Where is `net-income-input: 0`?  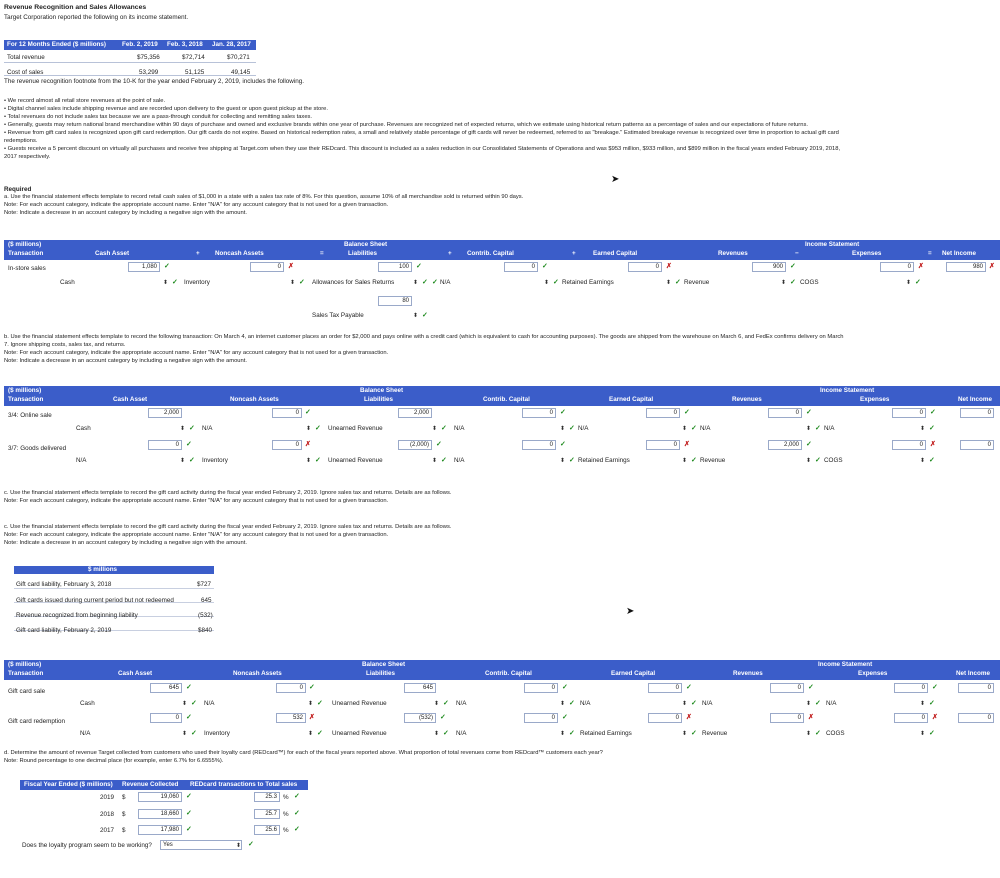 net-income-input: 0 is located at coordinates (976, 718).